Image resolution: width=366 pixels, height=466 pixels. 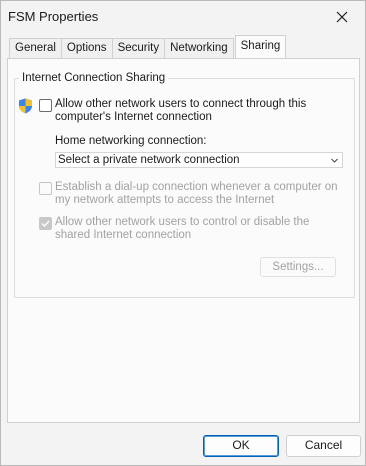 I want to click on tab-security: Security, so click(x=138, y=48).